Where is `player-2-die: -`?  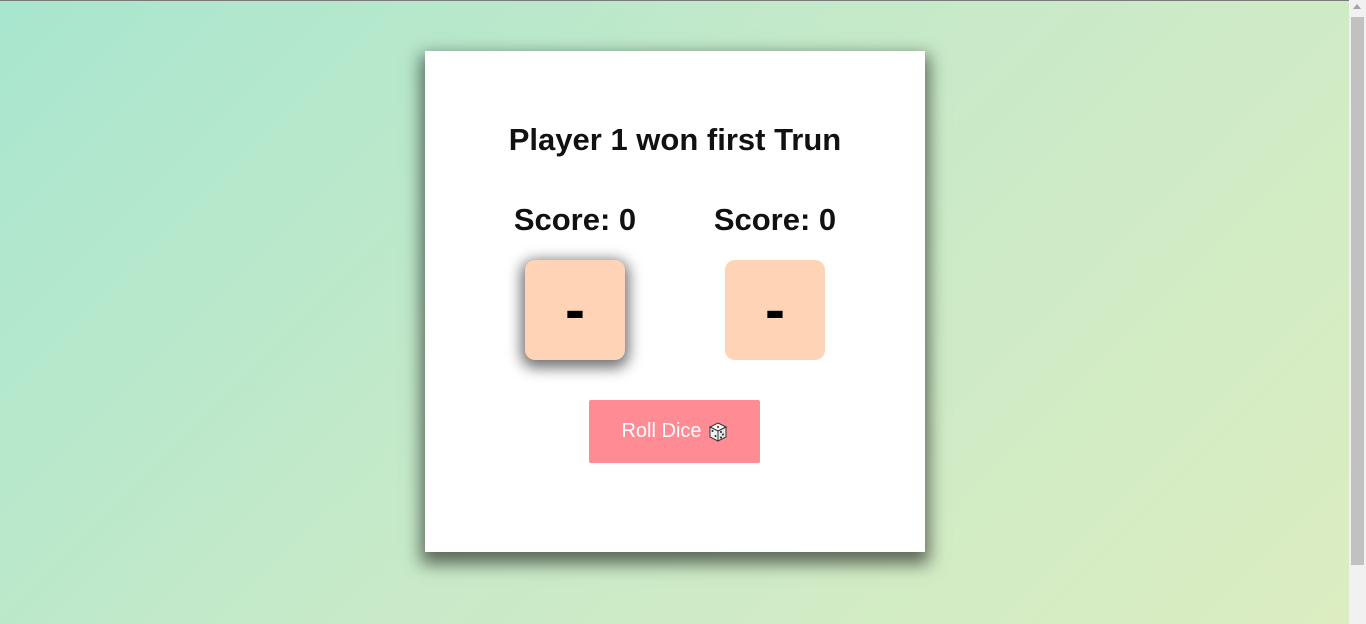
player-2-die: - is located at coordinates (775, 310).